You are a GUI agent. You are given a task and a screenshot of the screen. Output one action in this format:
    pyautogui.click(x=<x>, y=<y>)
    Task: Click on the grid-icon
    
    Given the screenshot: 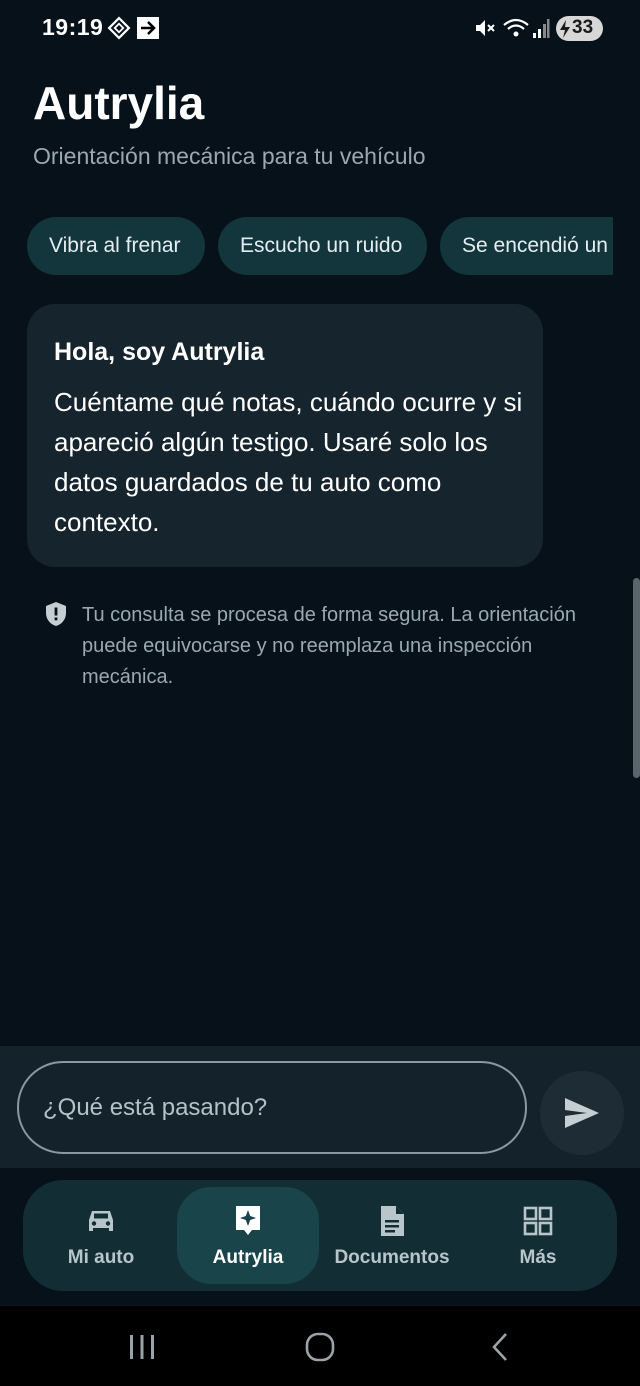 What is the action you would take?
    pyautogui.click(x=538, y=1221)
    